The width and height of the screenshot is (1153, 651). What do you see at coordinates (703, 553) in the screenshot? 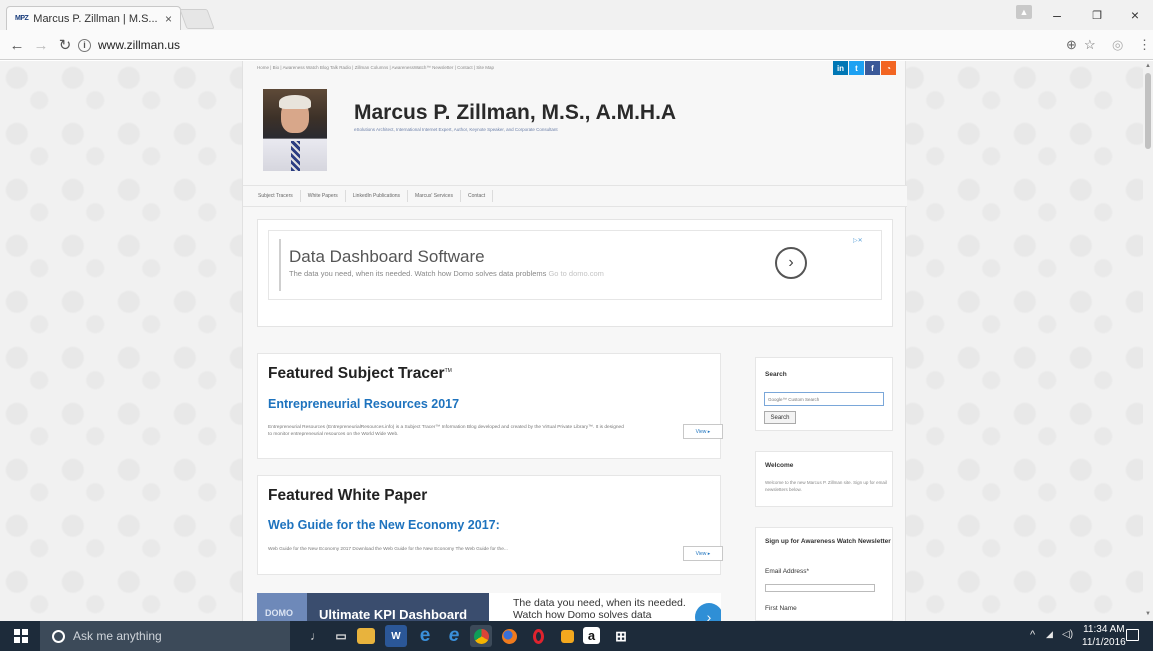
I see `view-paper-button: View ▸` at bounding box center [703, 553].